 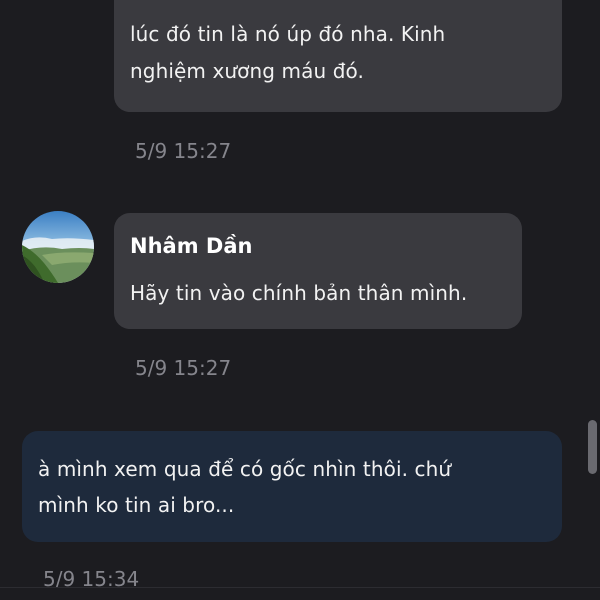 What do you see at coordinates (592, 447) in the screenshot?
I see `scrollbar-thumb` at bounding box center [592, 447].